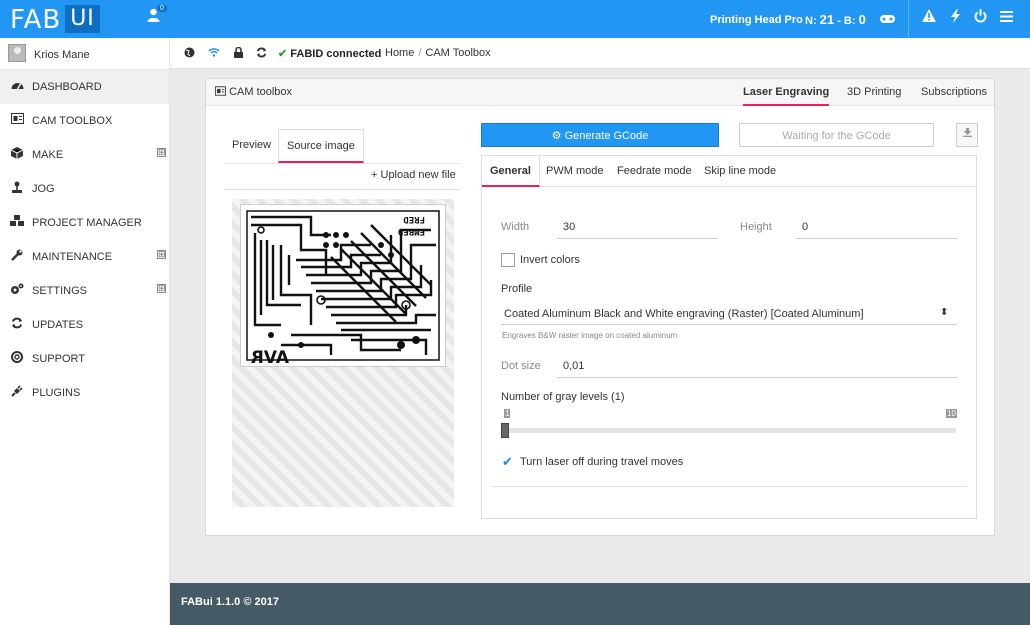 The width and height of the screenshot is (1030, 625). Describe the element at coordinates (17, 222) in the screenshot. I see `cubes-icon` at that location.